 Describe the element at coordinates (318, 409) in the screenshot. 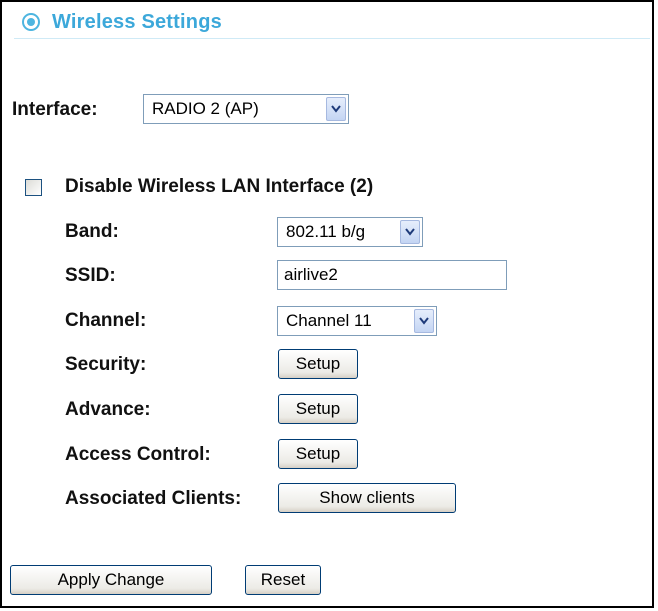

I see `advance-setup-button: Setup` at that location.